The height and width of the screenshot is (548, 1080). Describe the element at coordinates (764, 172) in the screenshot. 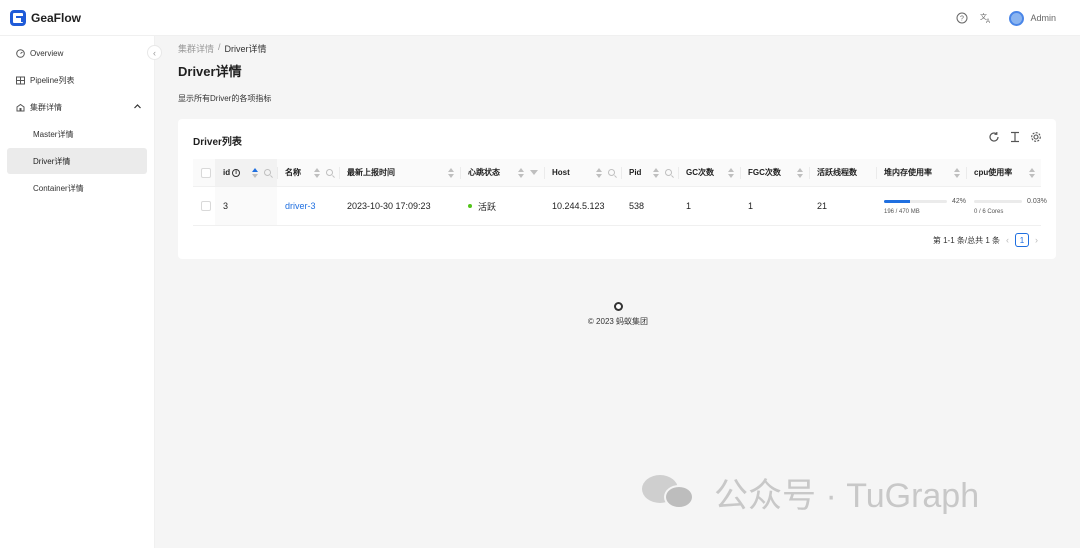

I see `column-label: FGC次数` at that location.